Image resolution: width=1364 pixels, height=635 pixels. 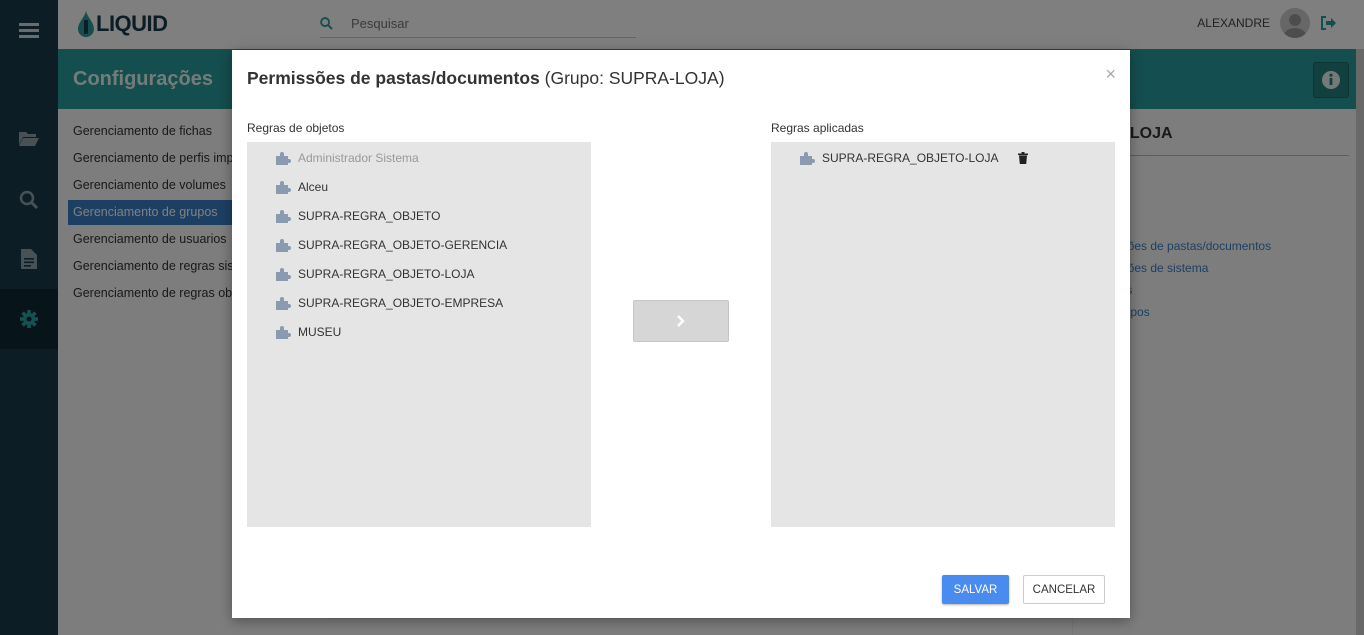 I want to click on list-item: SUPRA-REGRA_OBJETO-GERENCIA, so click(x=391, y=245).